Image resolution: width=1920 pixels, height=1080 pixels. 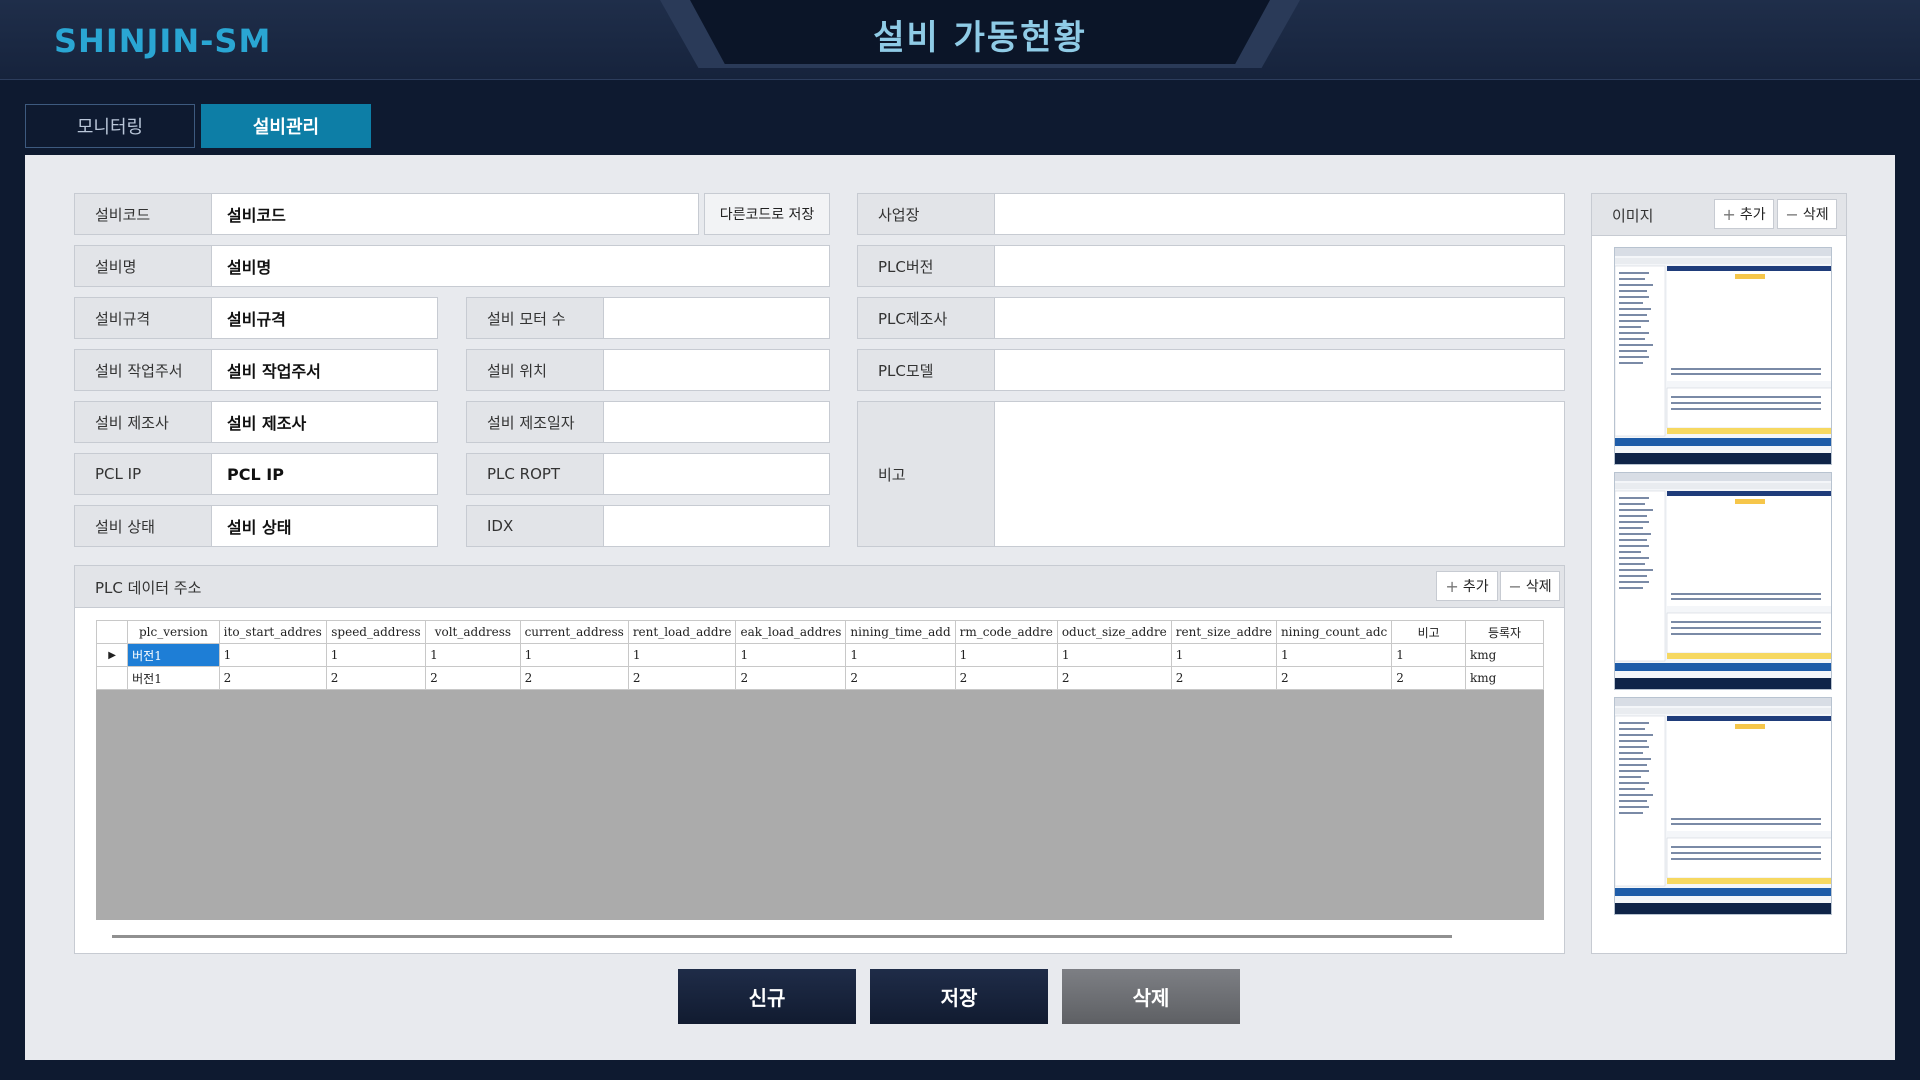 I want to click on column-header: eak_load_addres, so click(x=791, y=632).